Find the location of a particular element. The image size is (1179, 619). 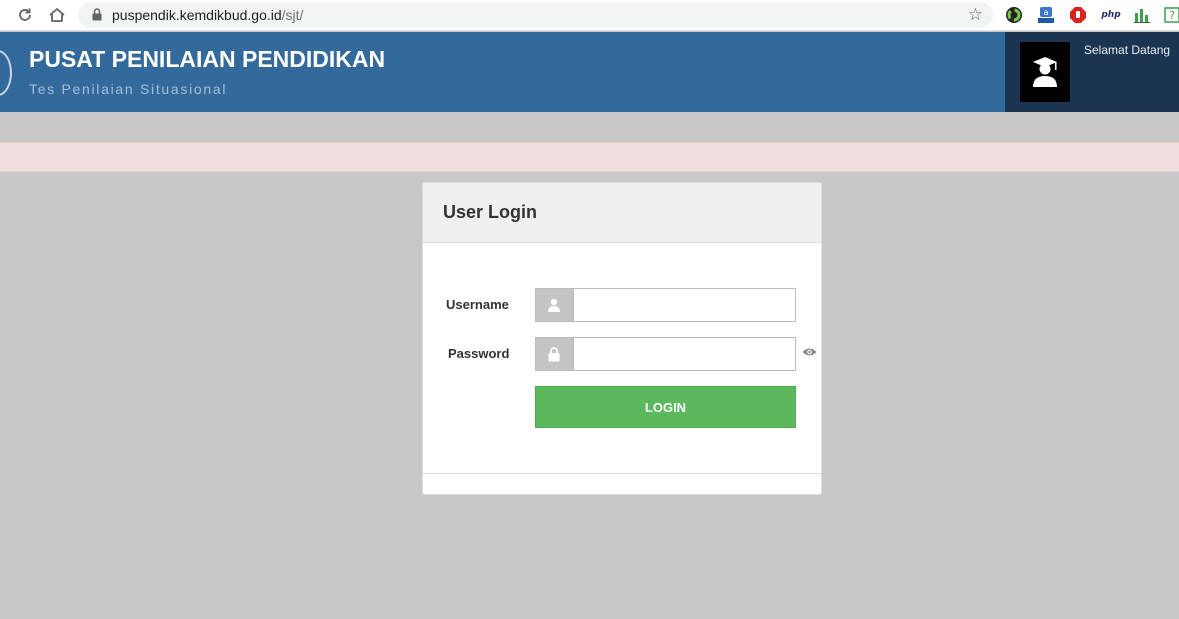

avatar is located at coordinates (1045, 72).